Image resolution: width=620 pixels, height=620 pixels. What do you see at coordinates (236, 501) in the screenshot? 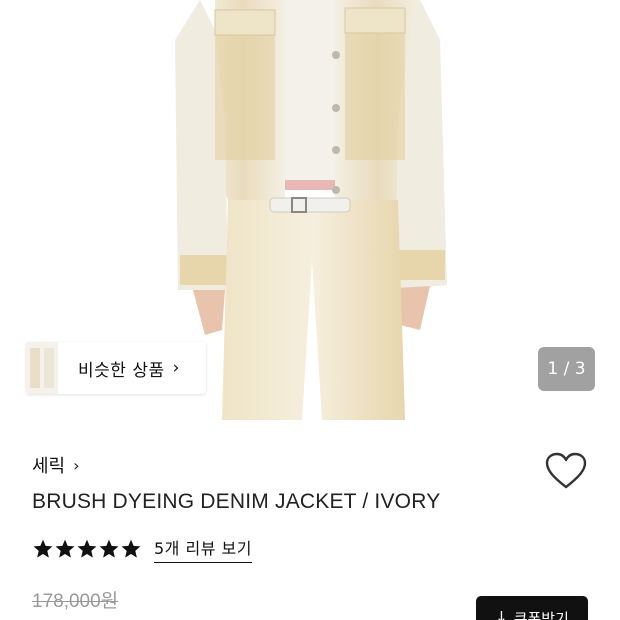
I see `product-title: BRUSH DYEING DENIM JACKET / IVORY` at bounding box center [236, 501].